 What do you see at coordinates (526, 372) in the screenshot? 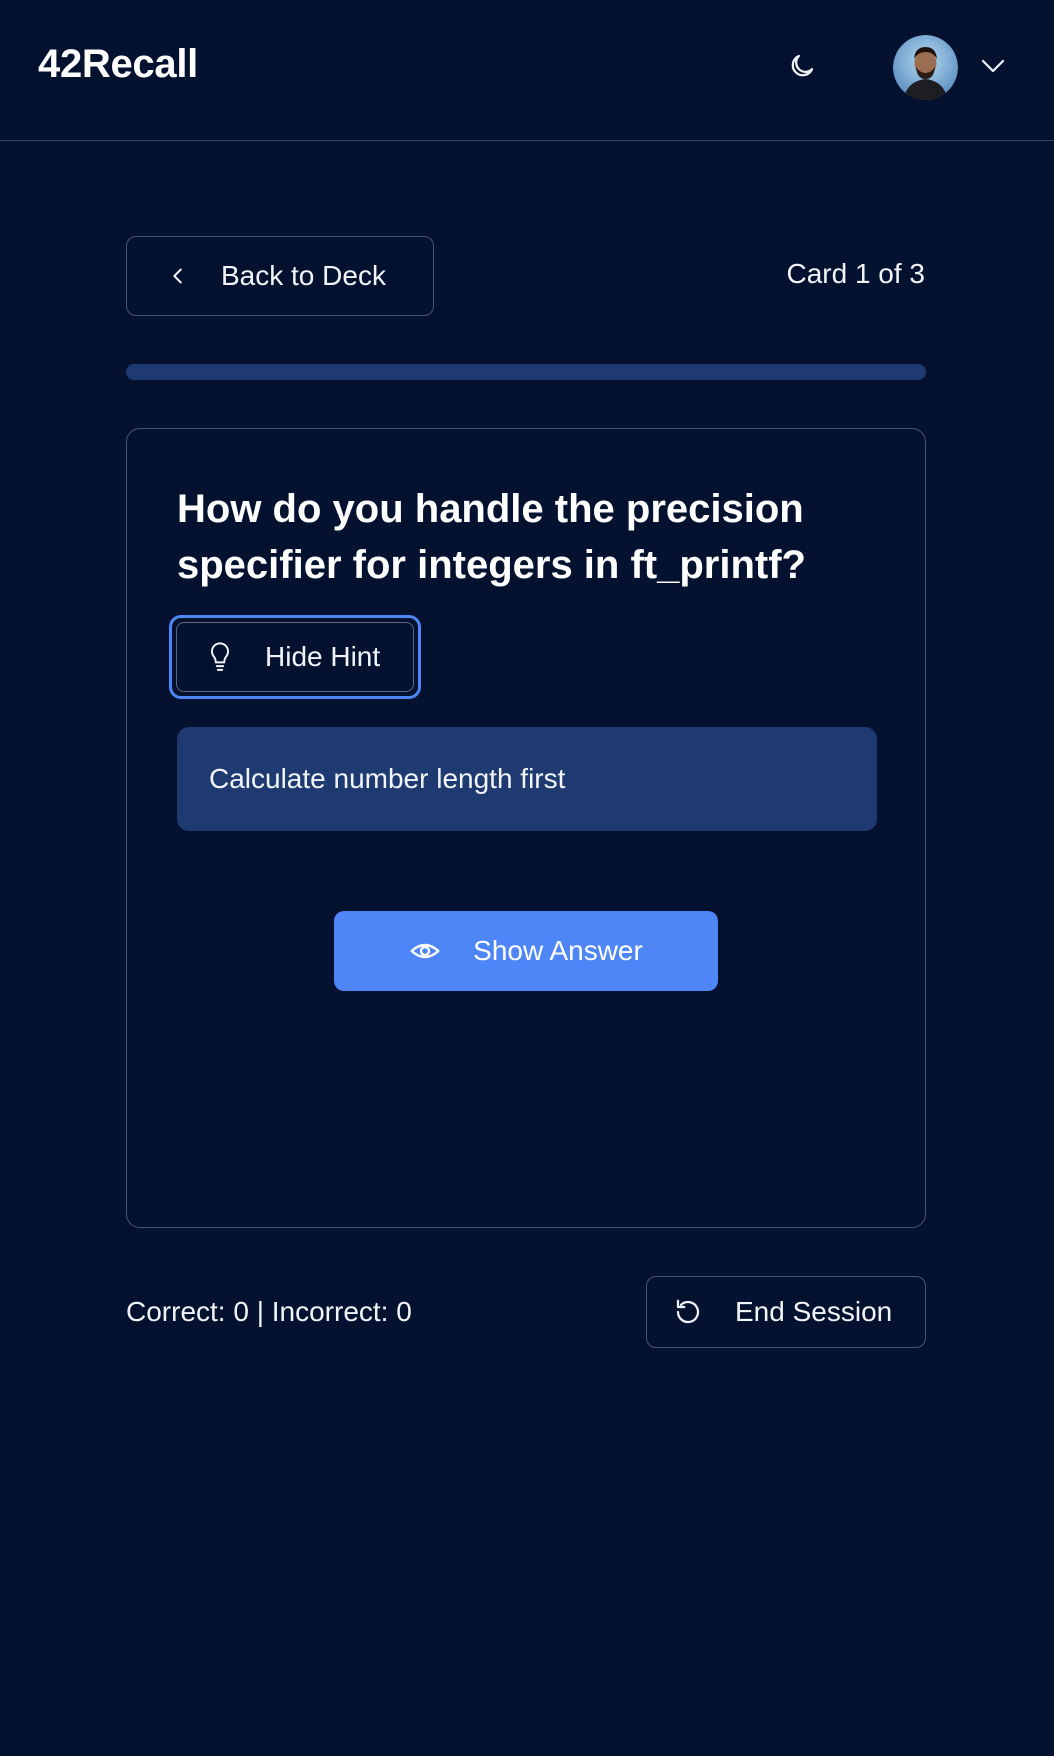
I see `progress-bar` at bounding box center [526, 372].